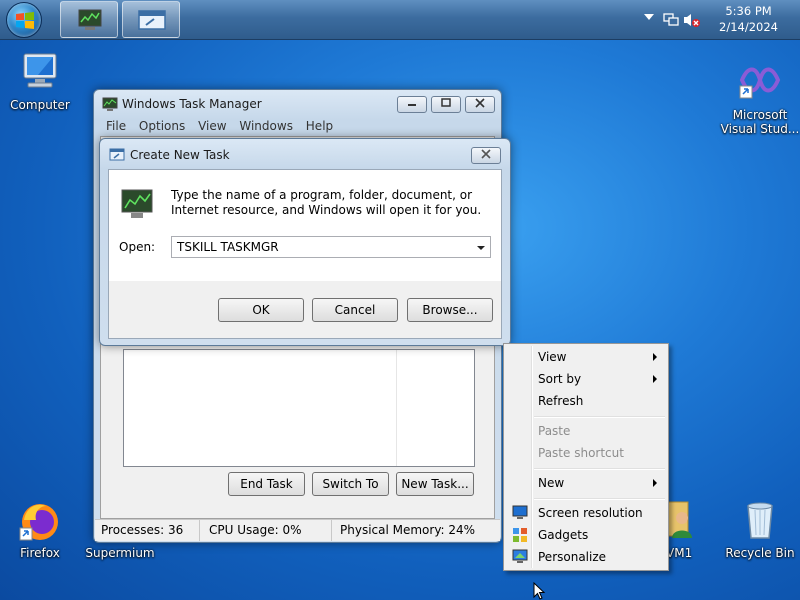  I want to click on dialog-title: Create New Task, so click(180, 155).